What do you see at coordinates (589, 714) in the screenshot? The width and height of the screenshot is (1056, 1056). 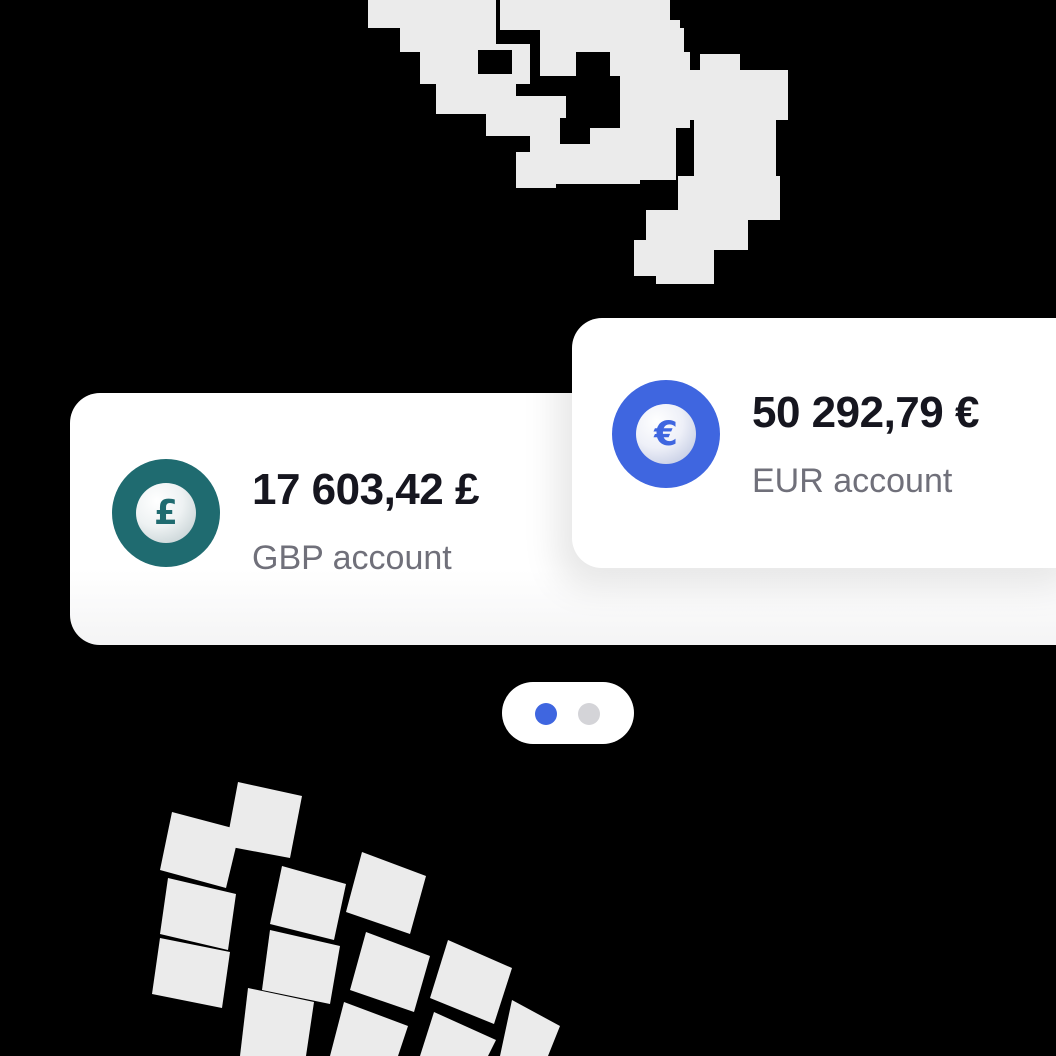 I see `page-dot-inactive` at bounding box center [589, 714].